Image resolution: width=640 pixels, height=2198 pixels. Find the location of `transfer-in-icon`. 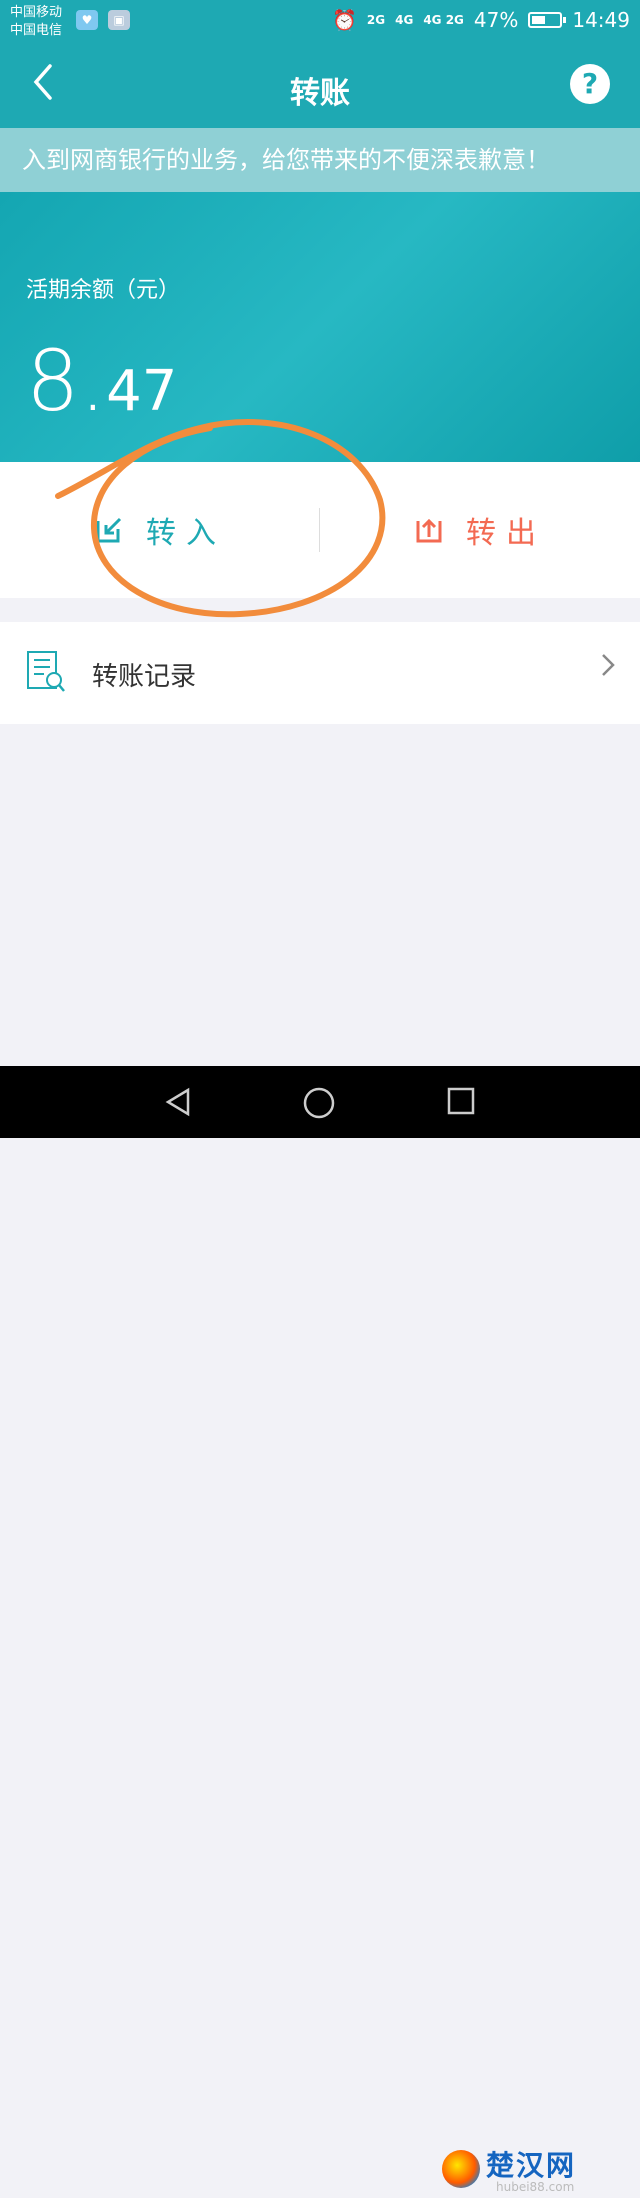

transfer-in-icon is located at coordinates (109, 530).